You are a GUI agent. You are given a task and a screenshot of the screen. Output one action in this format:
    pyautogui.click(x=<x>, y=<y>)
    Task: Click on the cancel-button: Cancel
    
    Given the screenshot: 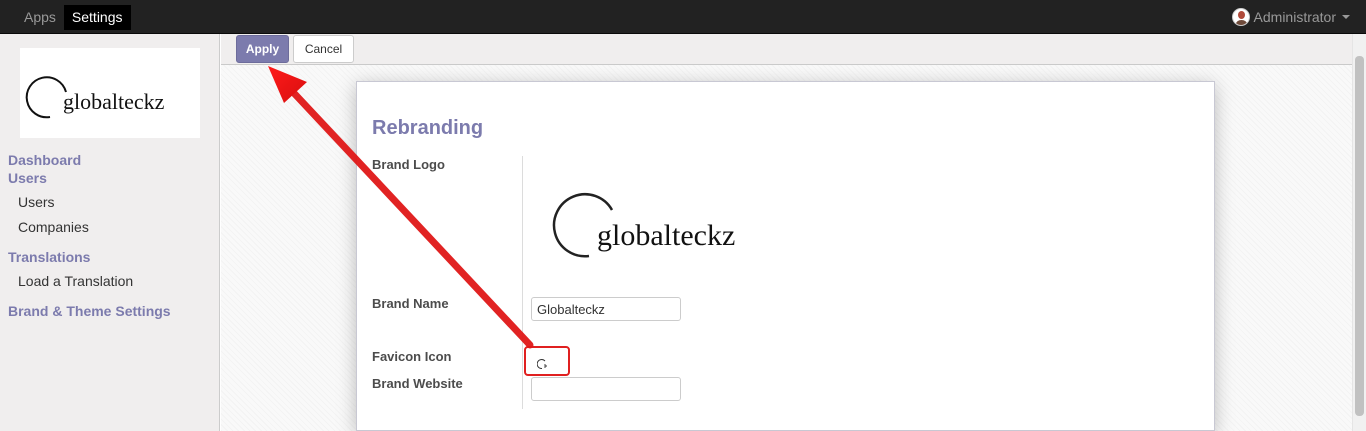 What is the action you would take?
    pyautogui.click(x=323, y=49)
    